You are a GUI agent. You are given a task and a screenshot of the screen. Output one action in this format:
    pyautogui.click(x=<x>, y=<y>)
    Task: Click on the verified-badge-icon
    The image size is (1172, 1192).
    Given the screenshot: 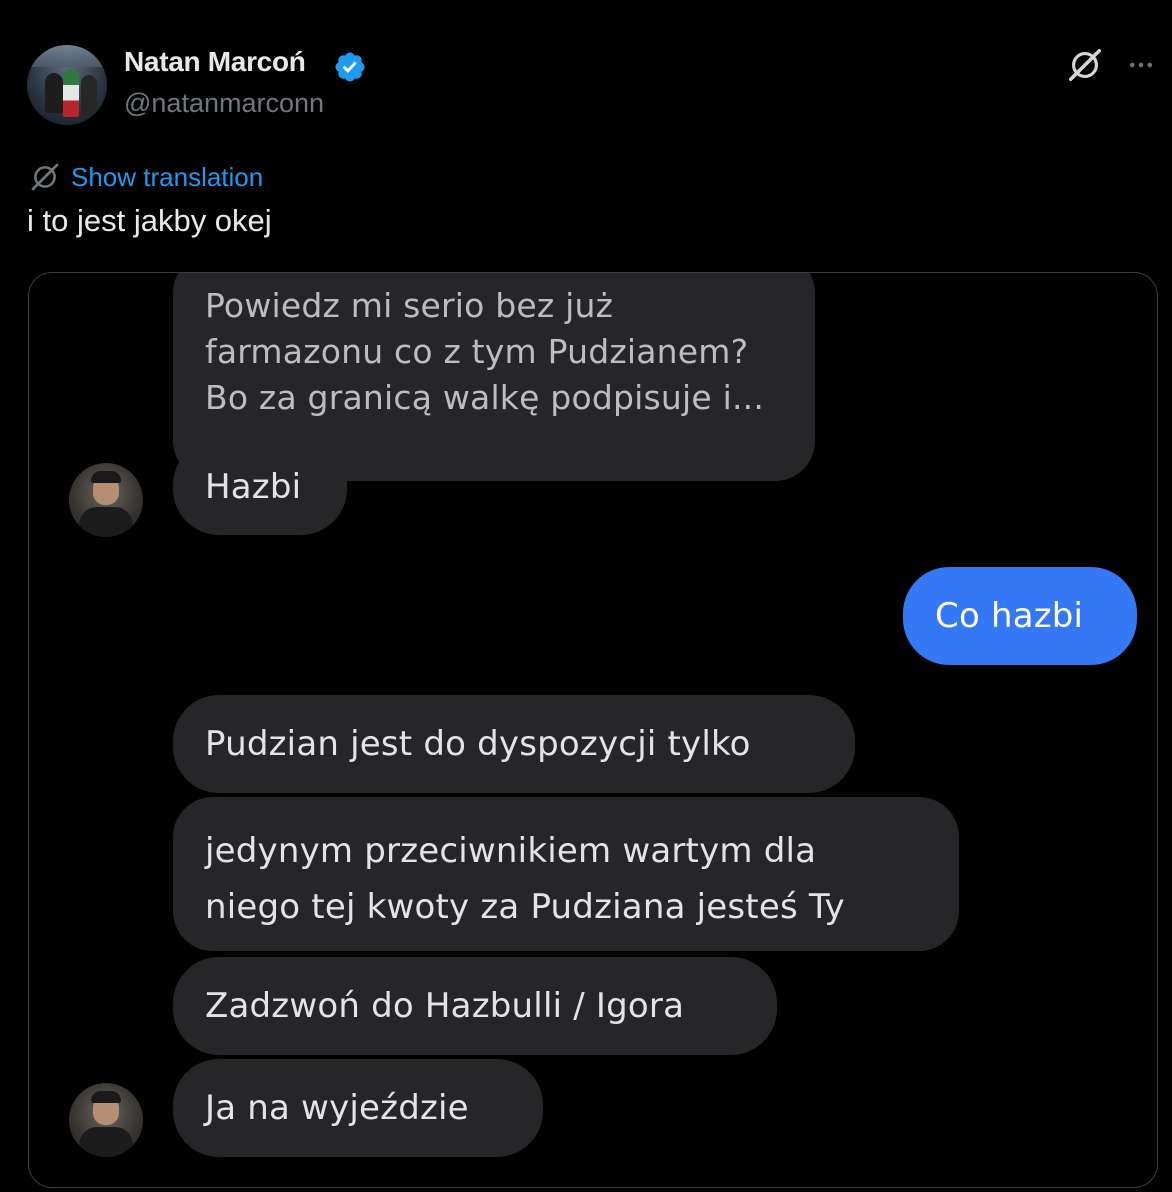 What is the action you would take?
    pyautogui.click(x=350, y=67)
    